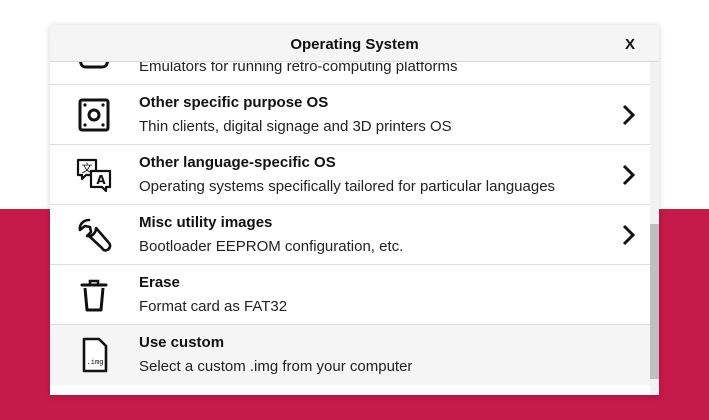  Describe the element at coordinates (182, 342) in the screenshot. I see `list-item-name: Use custom` at that location.